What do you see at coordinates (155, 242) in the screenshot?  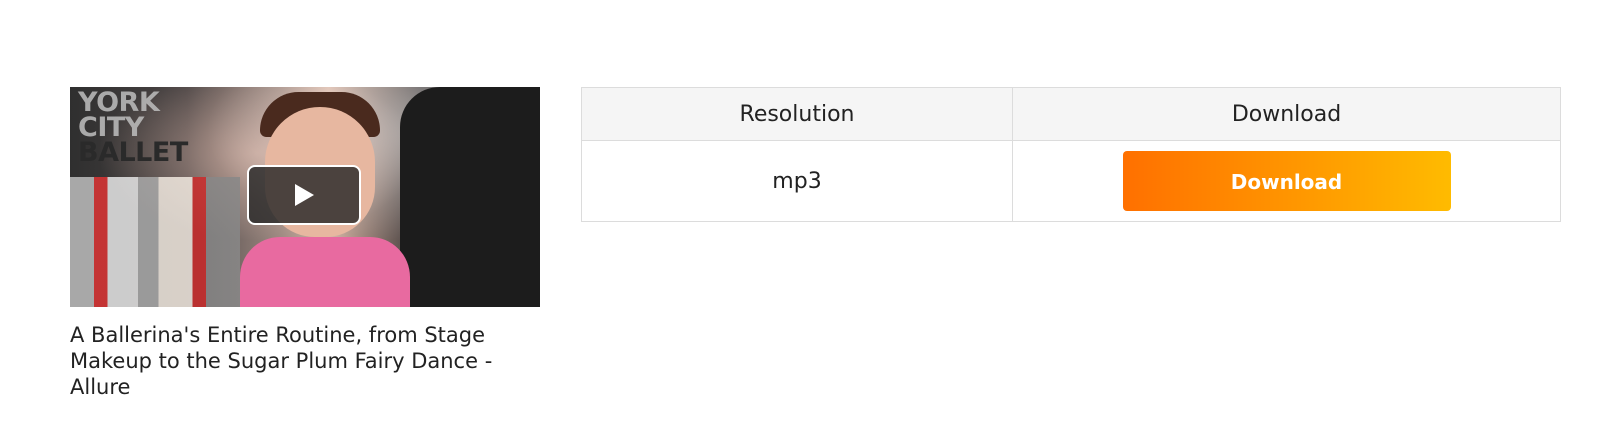 I see `thumbnail-makeup-bottles` at bounding box center [155, 242].